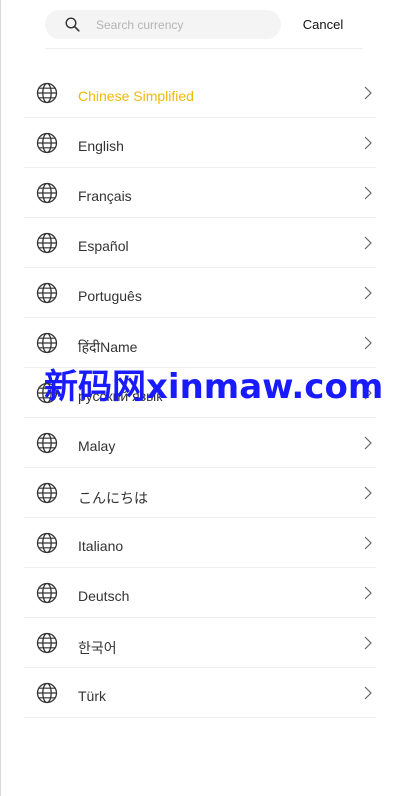  Describe the element at coordinates (200, 143) in the screenshot. I see `language-item-english: English` at that location.